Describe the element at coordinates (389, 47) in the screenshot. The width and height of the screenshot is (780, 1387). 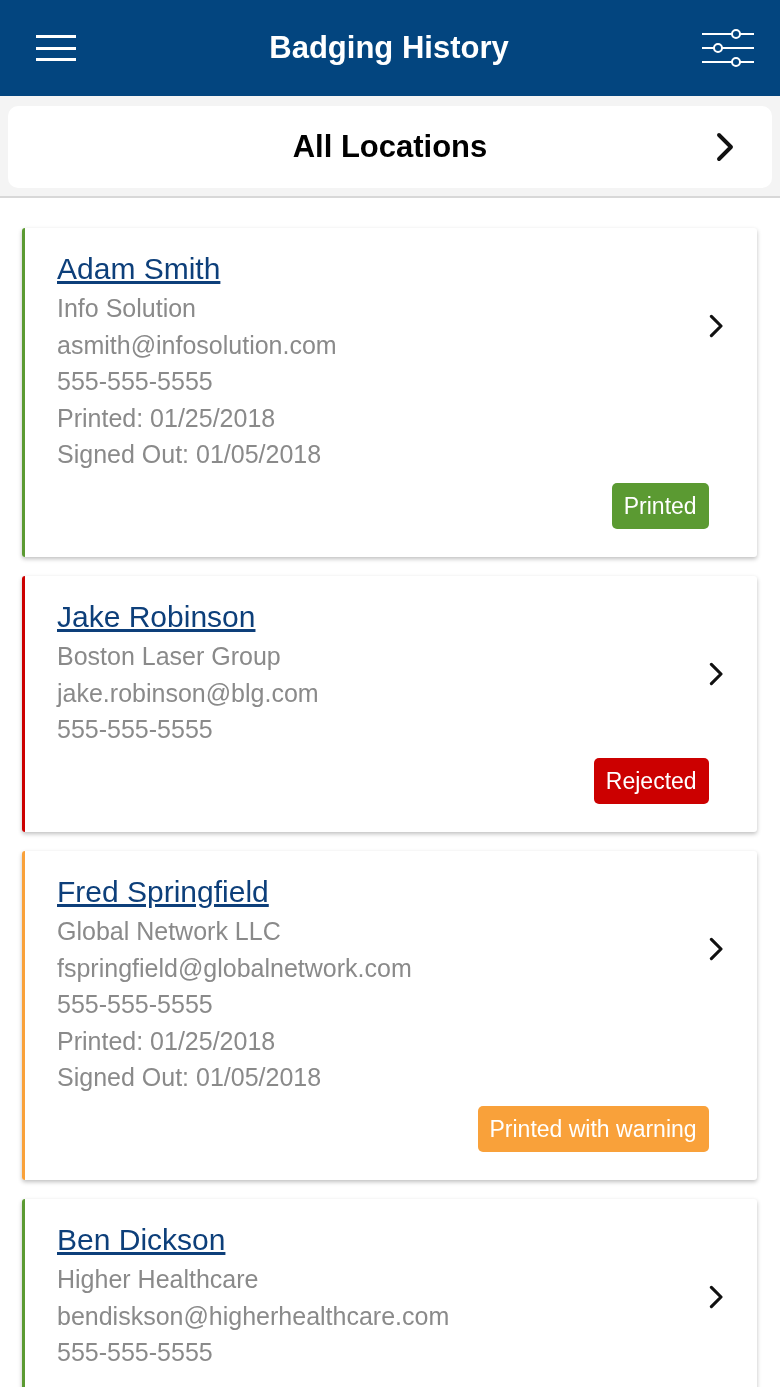
I see `page-title: Badging History` at that location.